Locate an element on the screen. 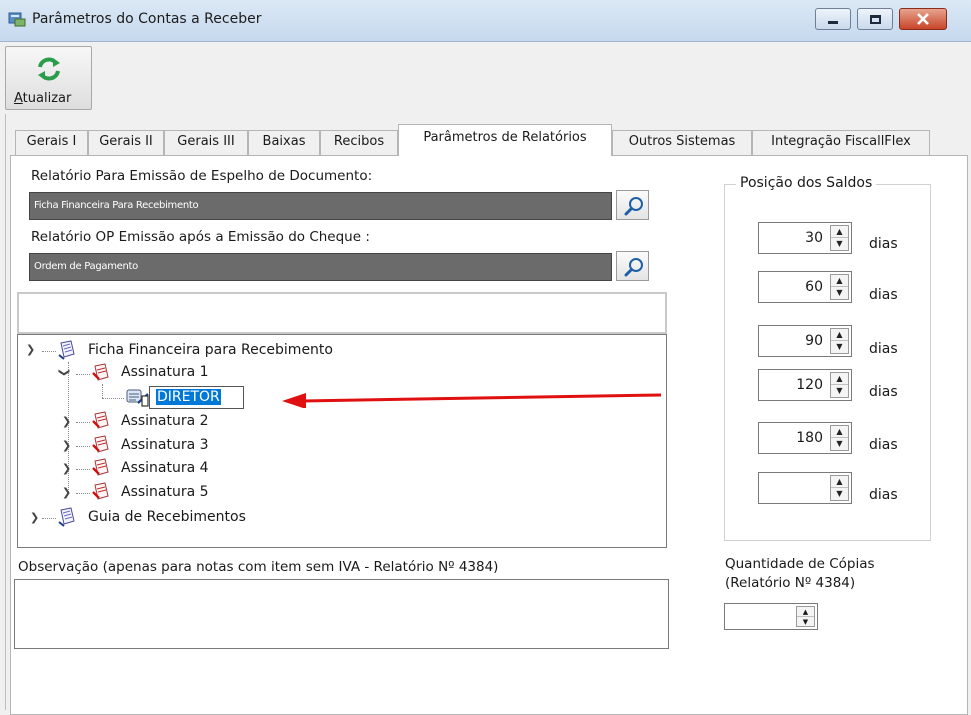 This screenshot has width=971, height=715. tree-node-assinatura-5: Assinatura 5 is located at coordinates (165, 492).